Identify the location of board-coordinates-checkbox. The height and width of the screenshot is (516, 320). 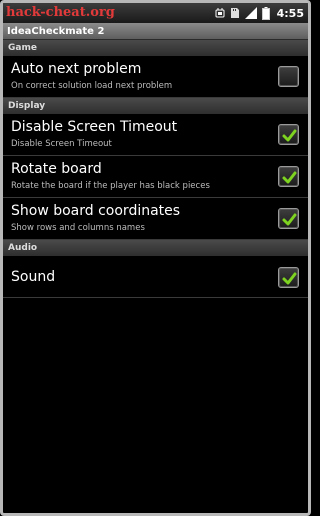
(288, 218).